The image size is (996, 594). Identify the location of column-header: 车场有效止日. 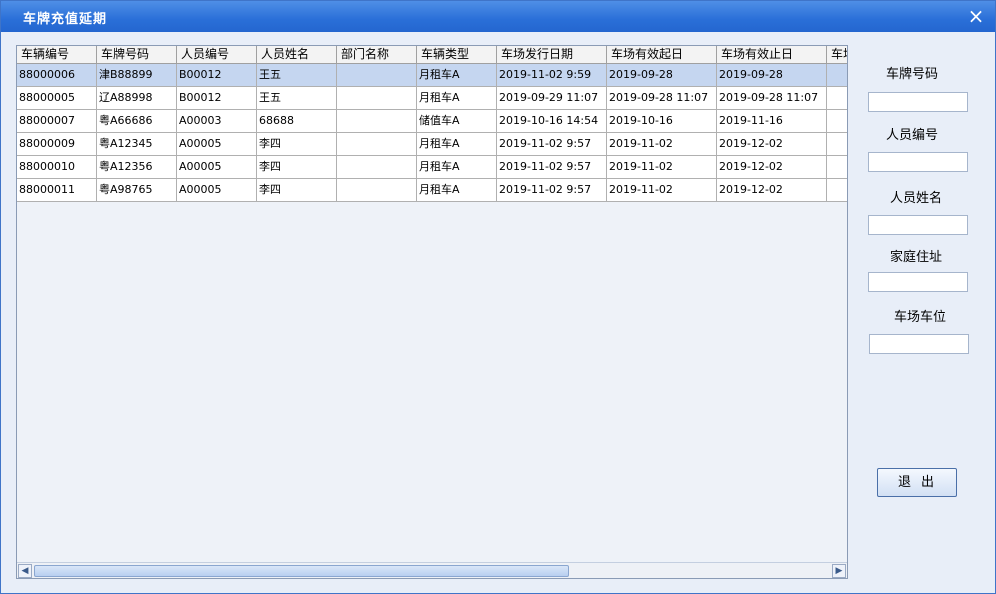
(772, 54).